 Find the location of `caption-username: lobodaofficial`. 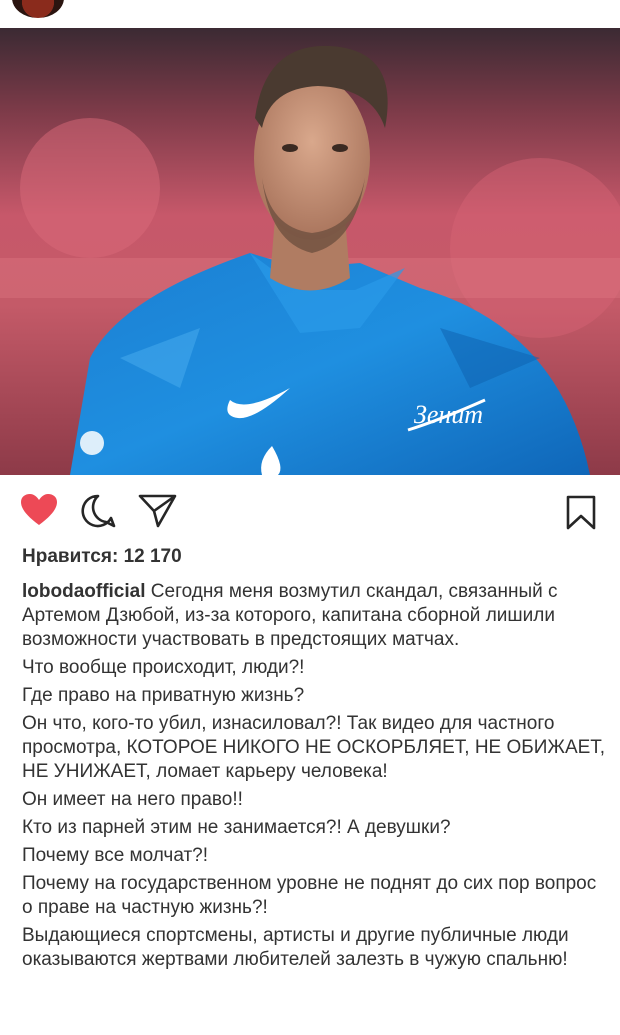

caption-username: lobodaofficial is located at coordinates (84, 591).